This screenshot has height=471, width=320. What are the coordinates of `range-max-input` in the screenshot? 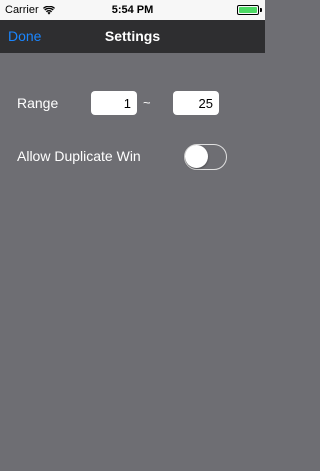 It's located at (196, 103).